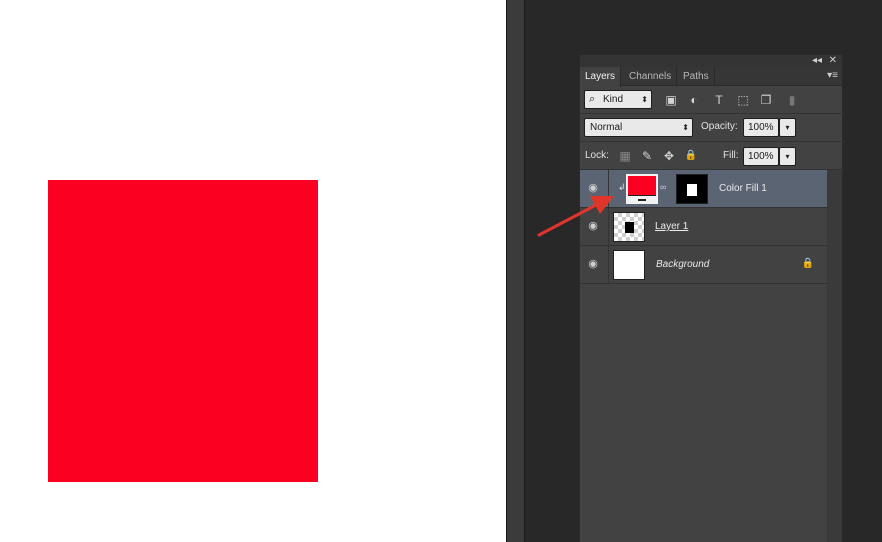 This screenshot has height=542, width=882. I want to click on lock-position-icon: ✥, so click(669, 156).